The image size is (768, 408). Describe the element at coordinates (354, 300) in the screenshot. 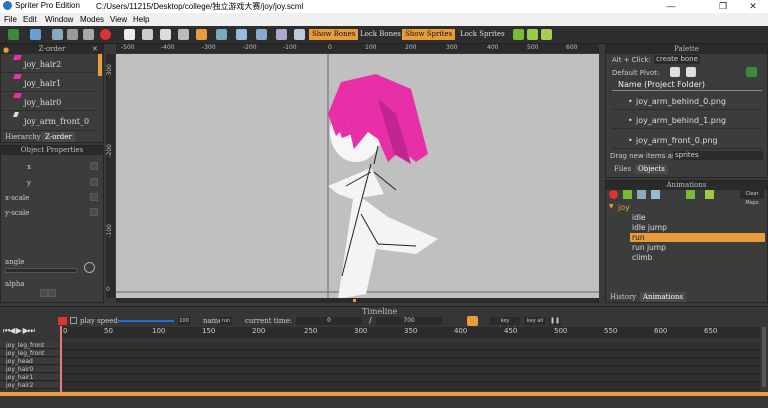

I see `canvas-scroll-thumb` at that location.